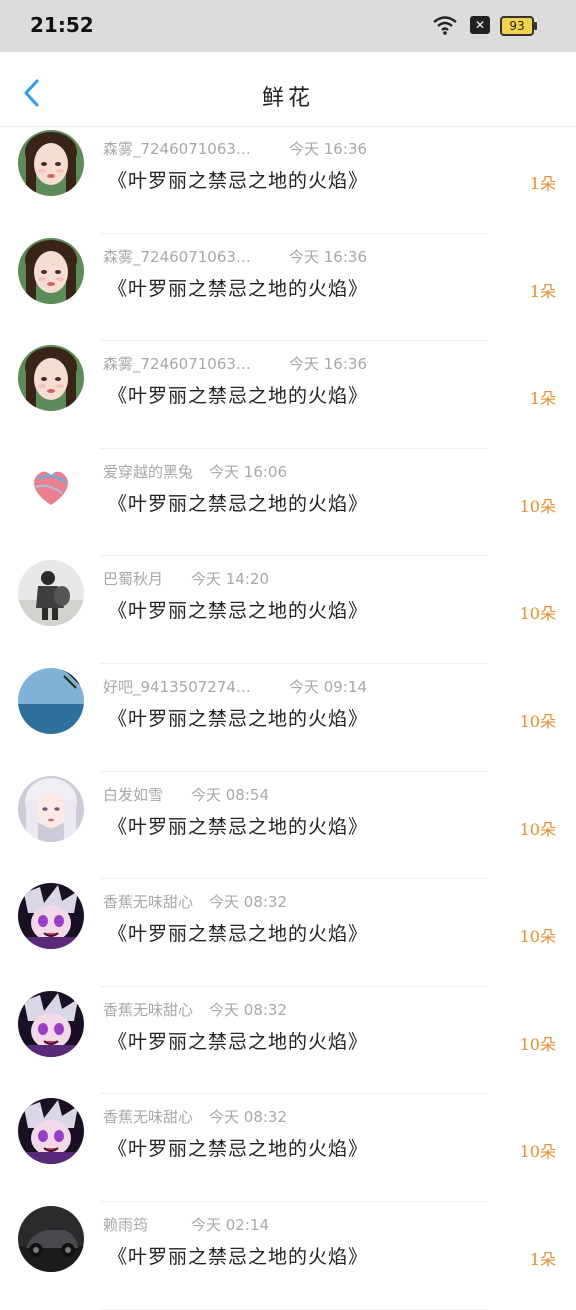 The image size is (576, 1310). I want to click on timestamp: 今天 14:20, so click(230, 579).